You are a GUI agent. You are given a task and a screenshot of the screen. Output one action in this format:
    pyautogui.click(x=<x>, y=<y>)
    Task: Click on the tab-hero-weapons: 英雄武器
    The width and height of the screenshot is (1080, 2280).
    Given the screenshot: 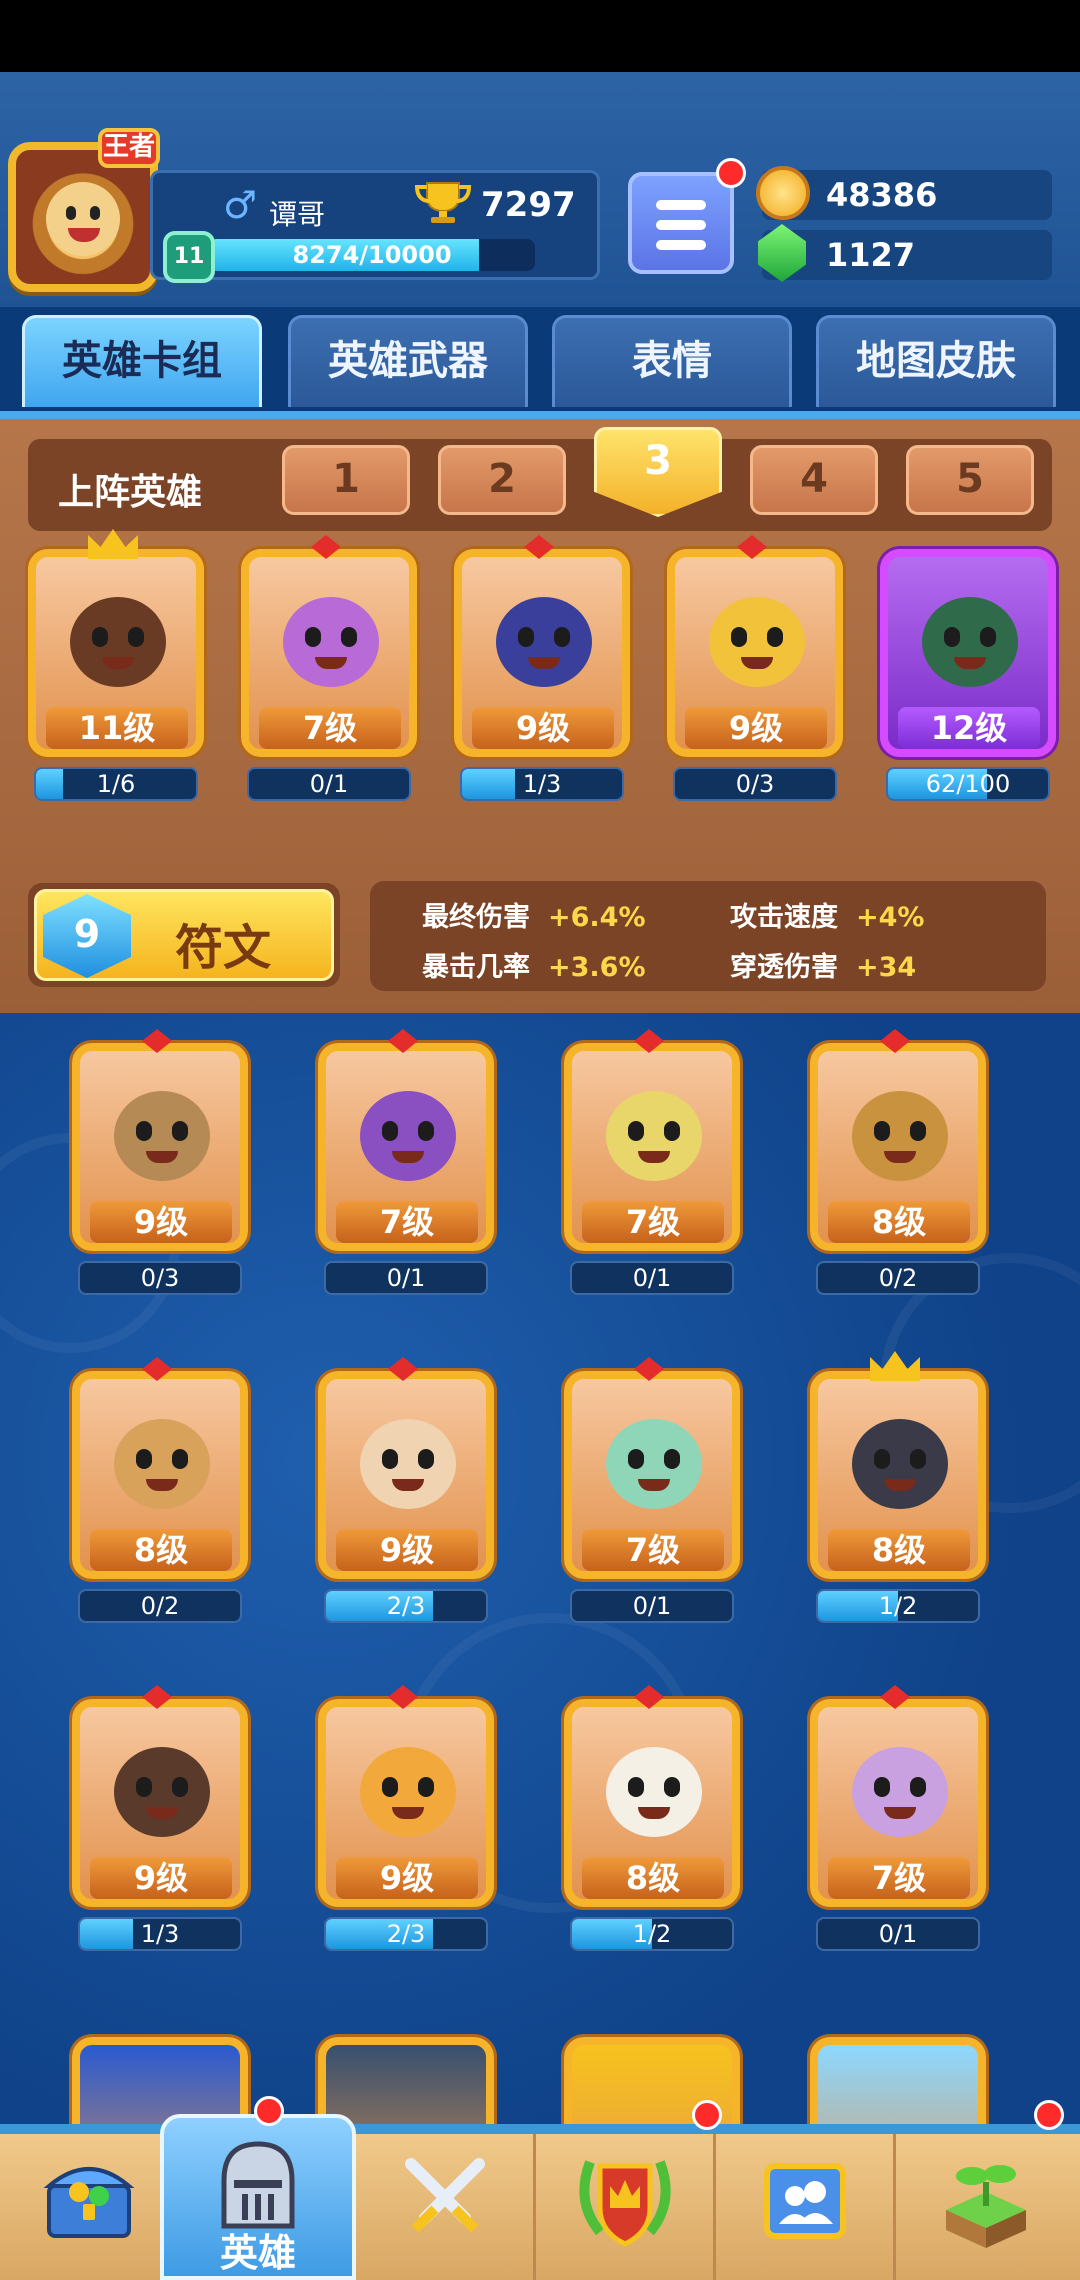 What is the action you would take?
    pyautogui.click(x=408, y=361)
    